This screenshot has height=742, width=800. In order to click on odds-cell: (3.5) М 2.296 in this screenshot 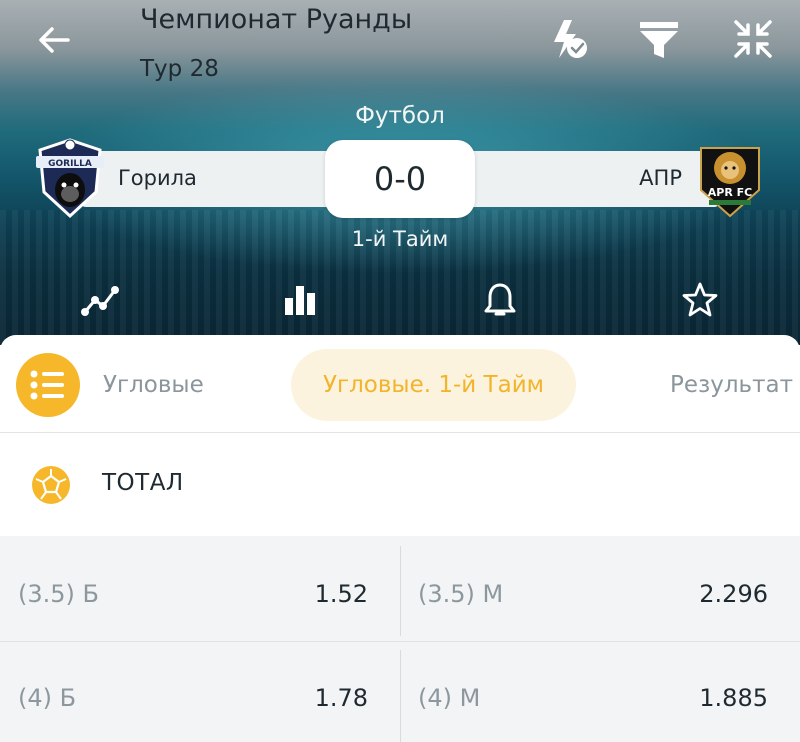, I will do `click(593, 592)`.